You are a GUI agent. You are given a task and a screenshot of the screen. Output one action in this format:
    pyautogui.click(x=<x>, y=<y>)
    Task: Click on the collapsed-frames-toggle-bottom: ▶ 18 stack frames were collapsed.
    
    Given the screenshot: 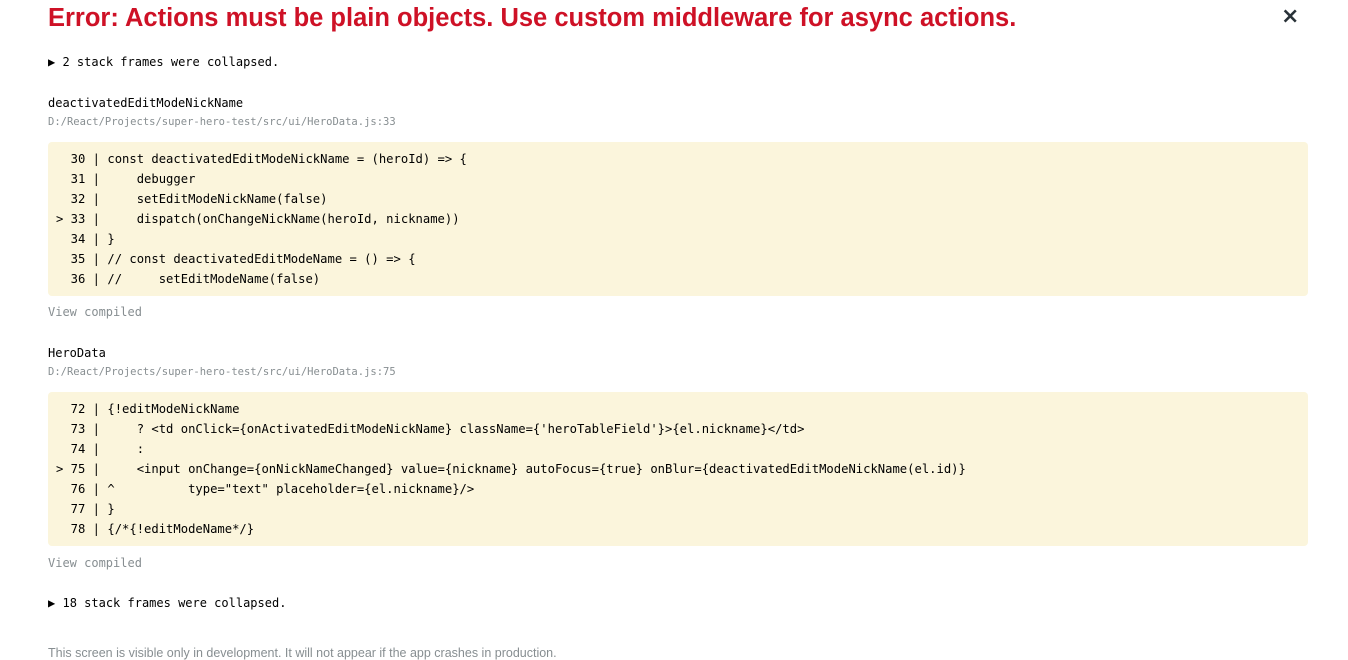 What is the action you would take?
    pyautogui.click(x=167, y=603)
    